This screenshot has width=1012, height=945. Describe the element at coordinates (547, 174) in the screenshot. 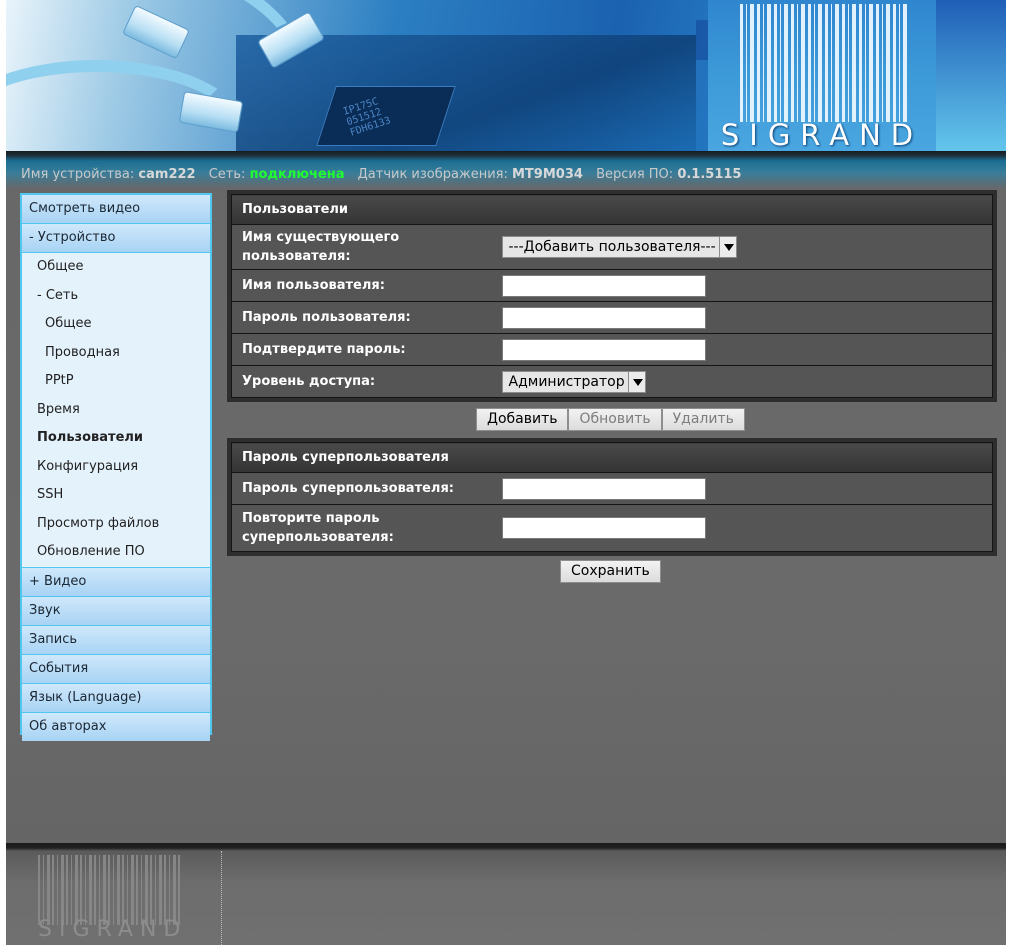

I see `sensor-value: MT9M034` at that location.